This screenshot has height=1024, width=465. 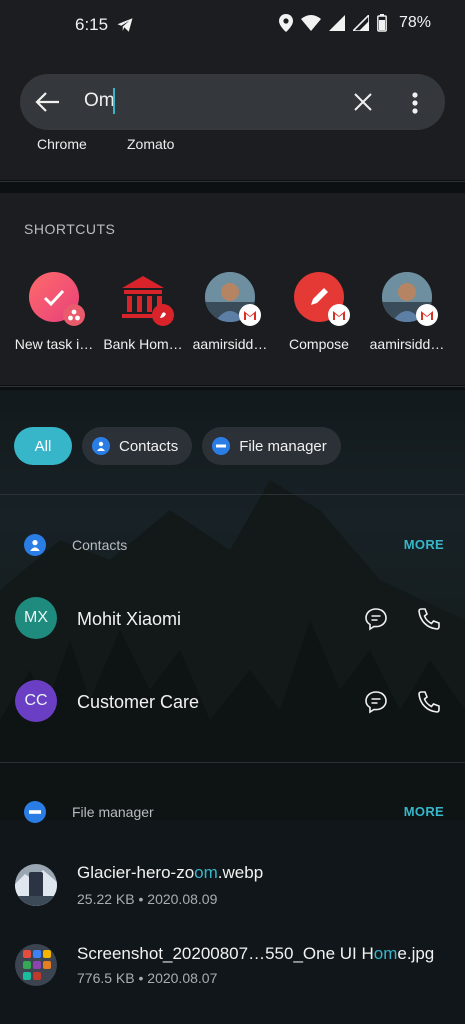 I want to click on filter-file-manager-chip: File manager, so click(x=271, y=446).